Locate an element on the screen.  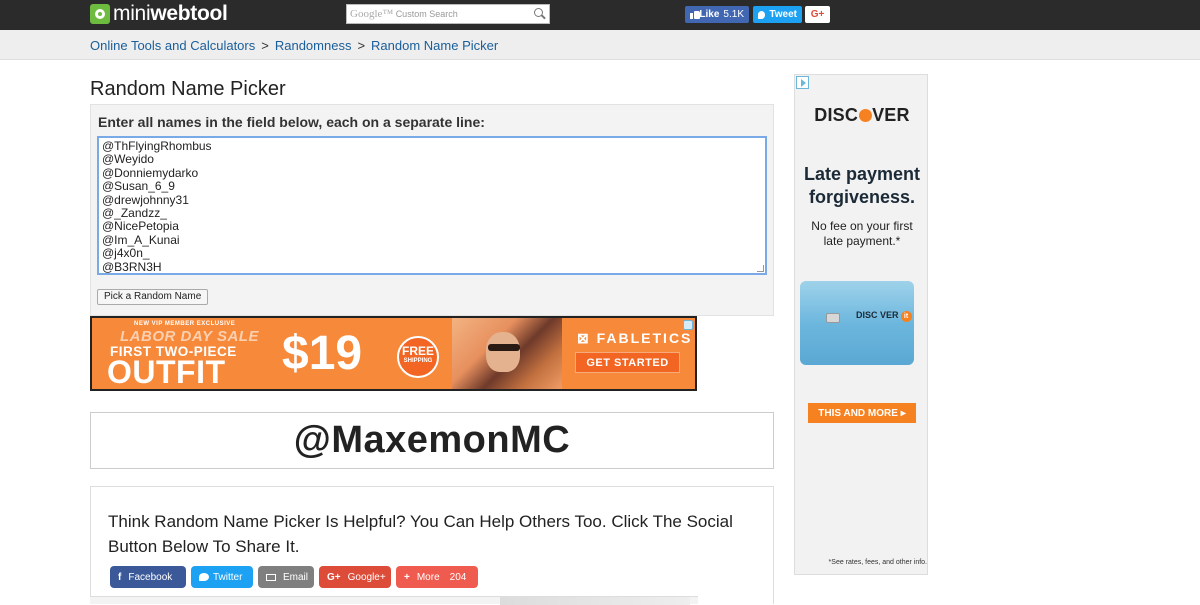
ad-outfit-text: OUTFIT is located at coordinates (166, 372).